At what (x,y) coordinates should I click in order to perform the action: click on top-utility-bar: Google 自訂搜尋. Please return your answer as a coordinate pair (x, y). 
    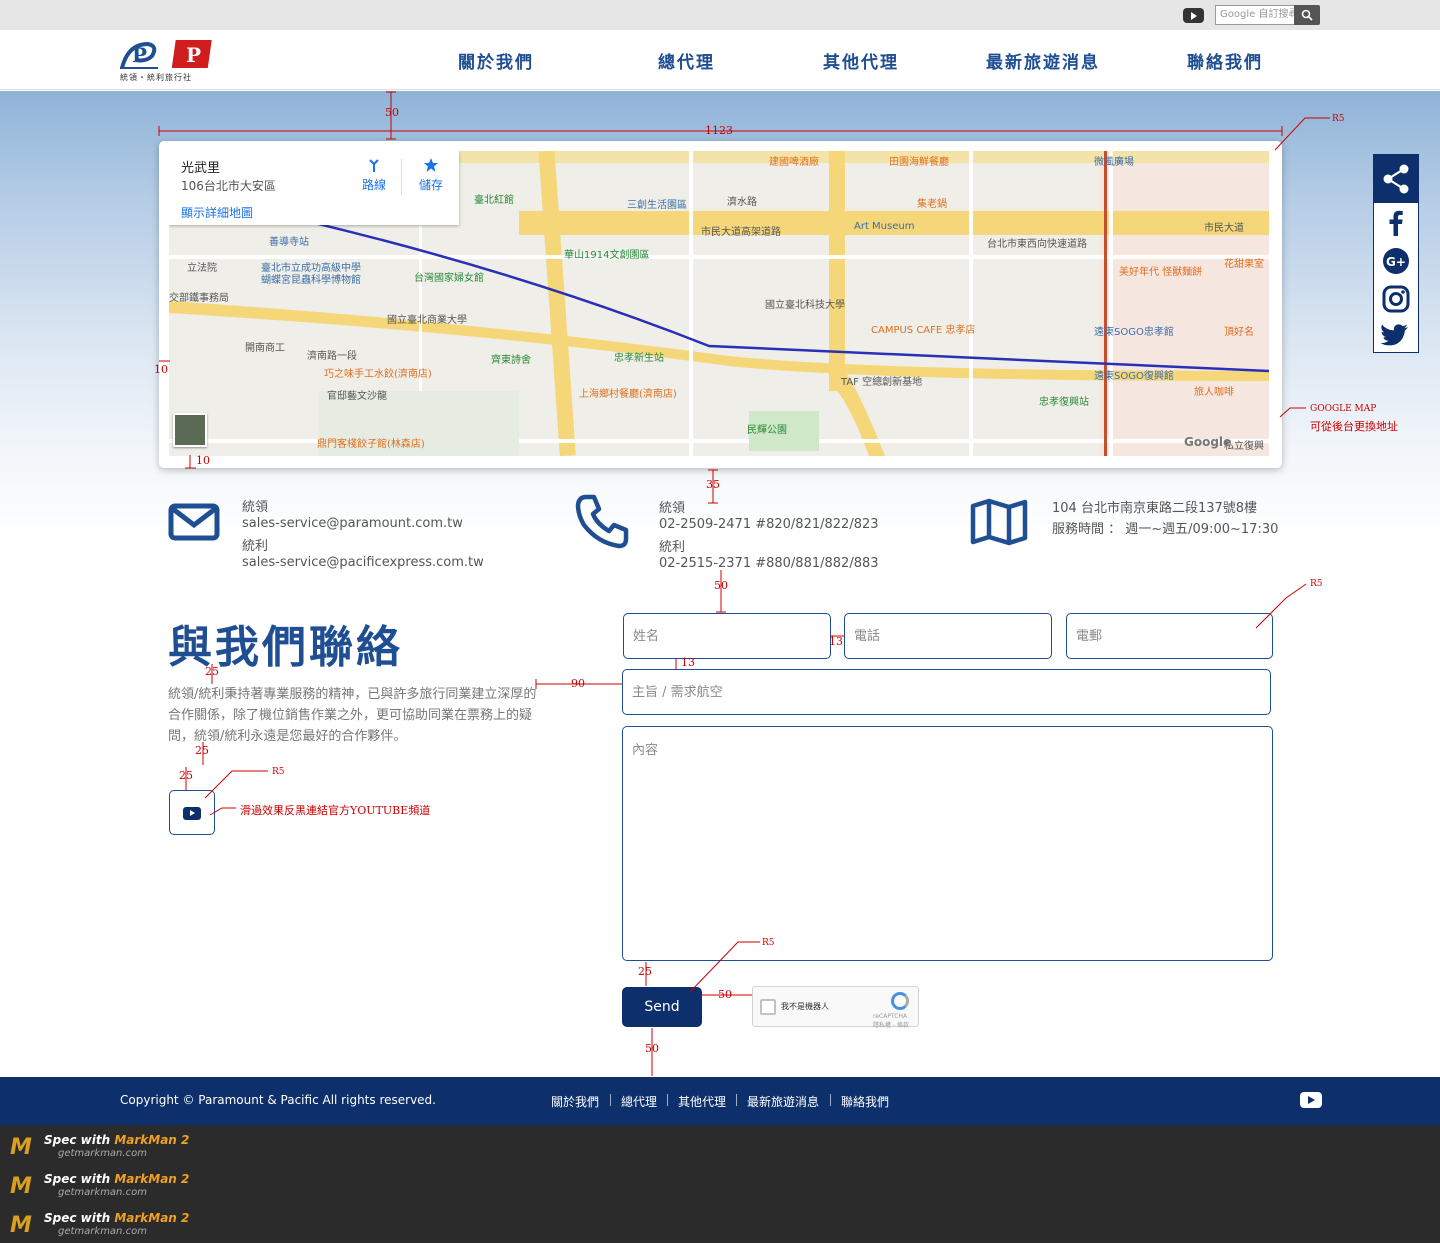
    Looking at the image, I should click on (720, 15).